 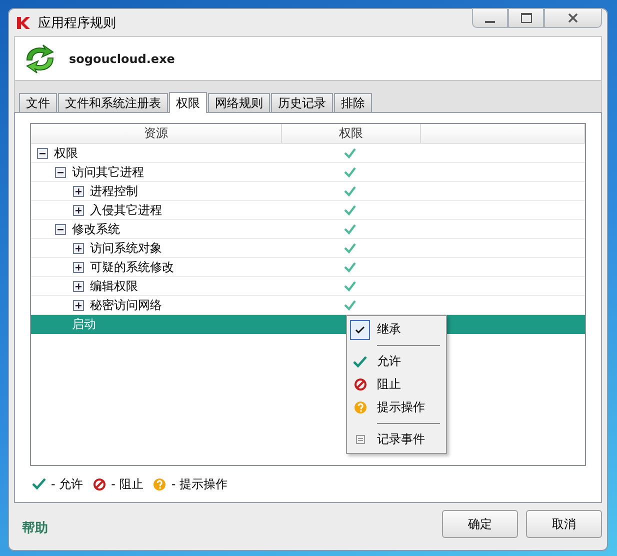 I want to click on tab: 历史记录, so click(x=302, y=102).